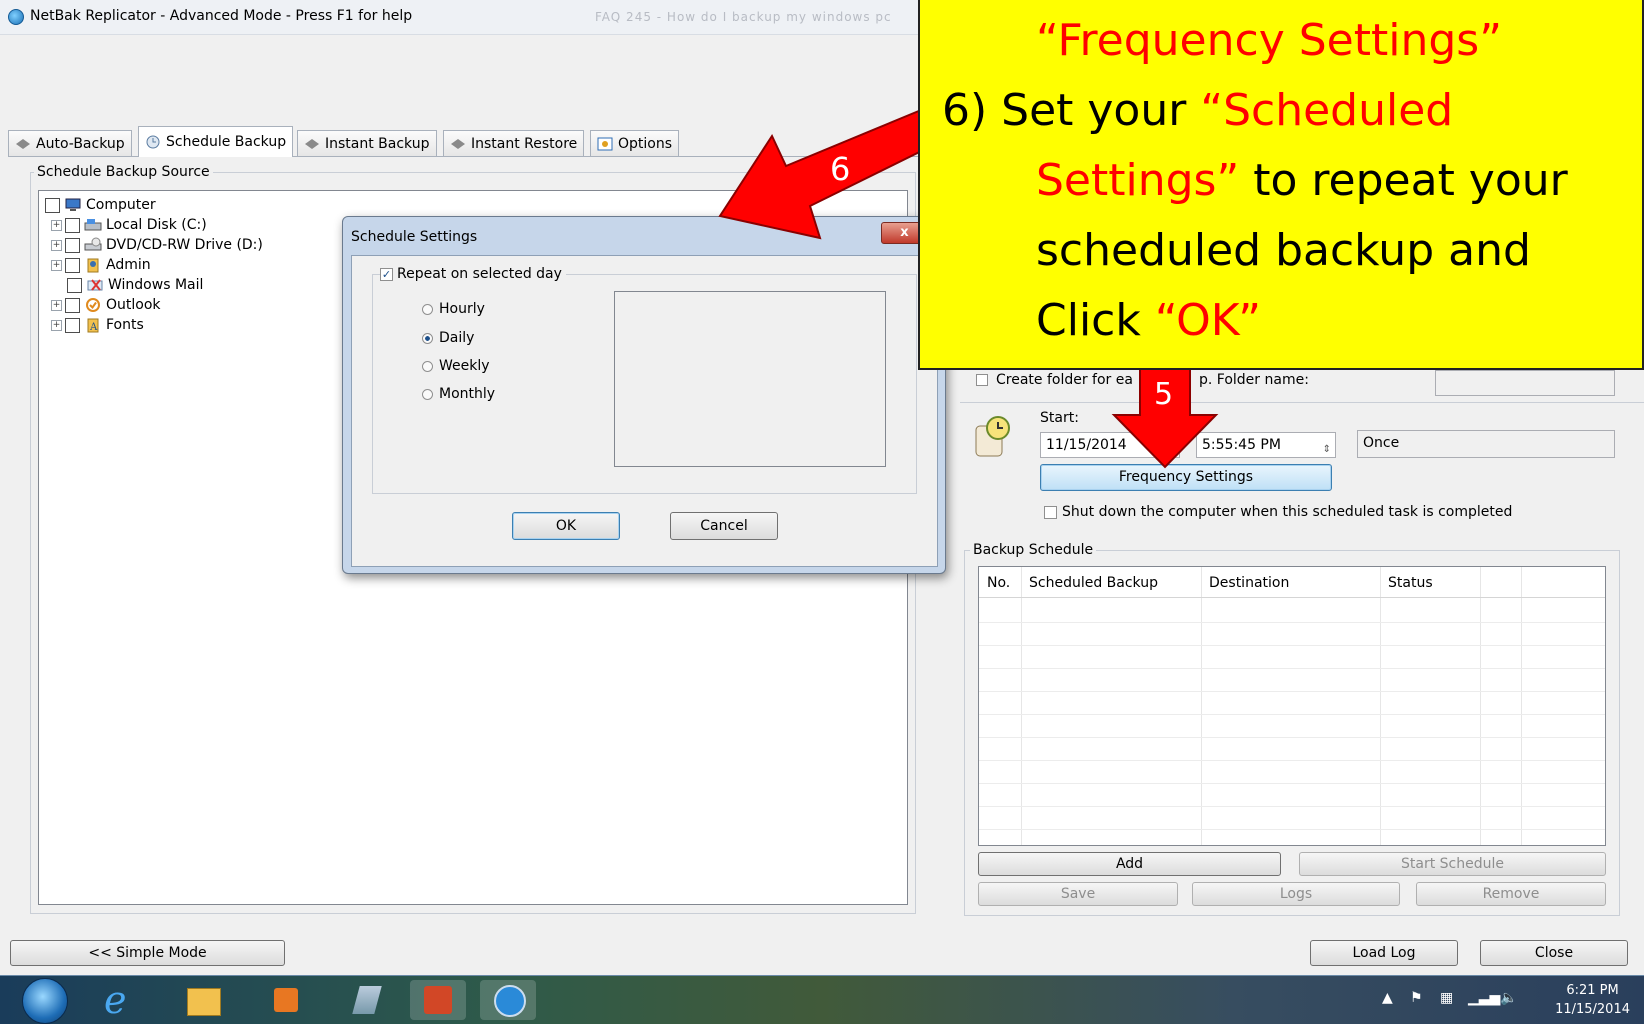 This screenshot has height=1024, width=1644. Describe the element at coordinates (1525, 383) in the screenshot. I see `folder-name-field` at that location.